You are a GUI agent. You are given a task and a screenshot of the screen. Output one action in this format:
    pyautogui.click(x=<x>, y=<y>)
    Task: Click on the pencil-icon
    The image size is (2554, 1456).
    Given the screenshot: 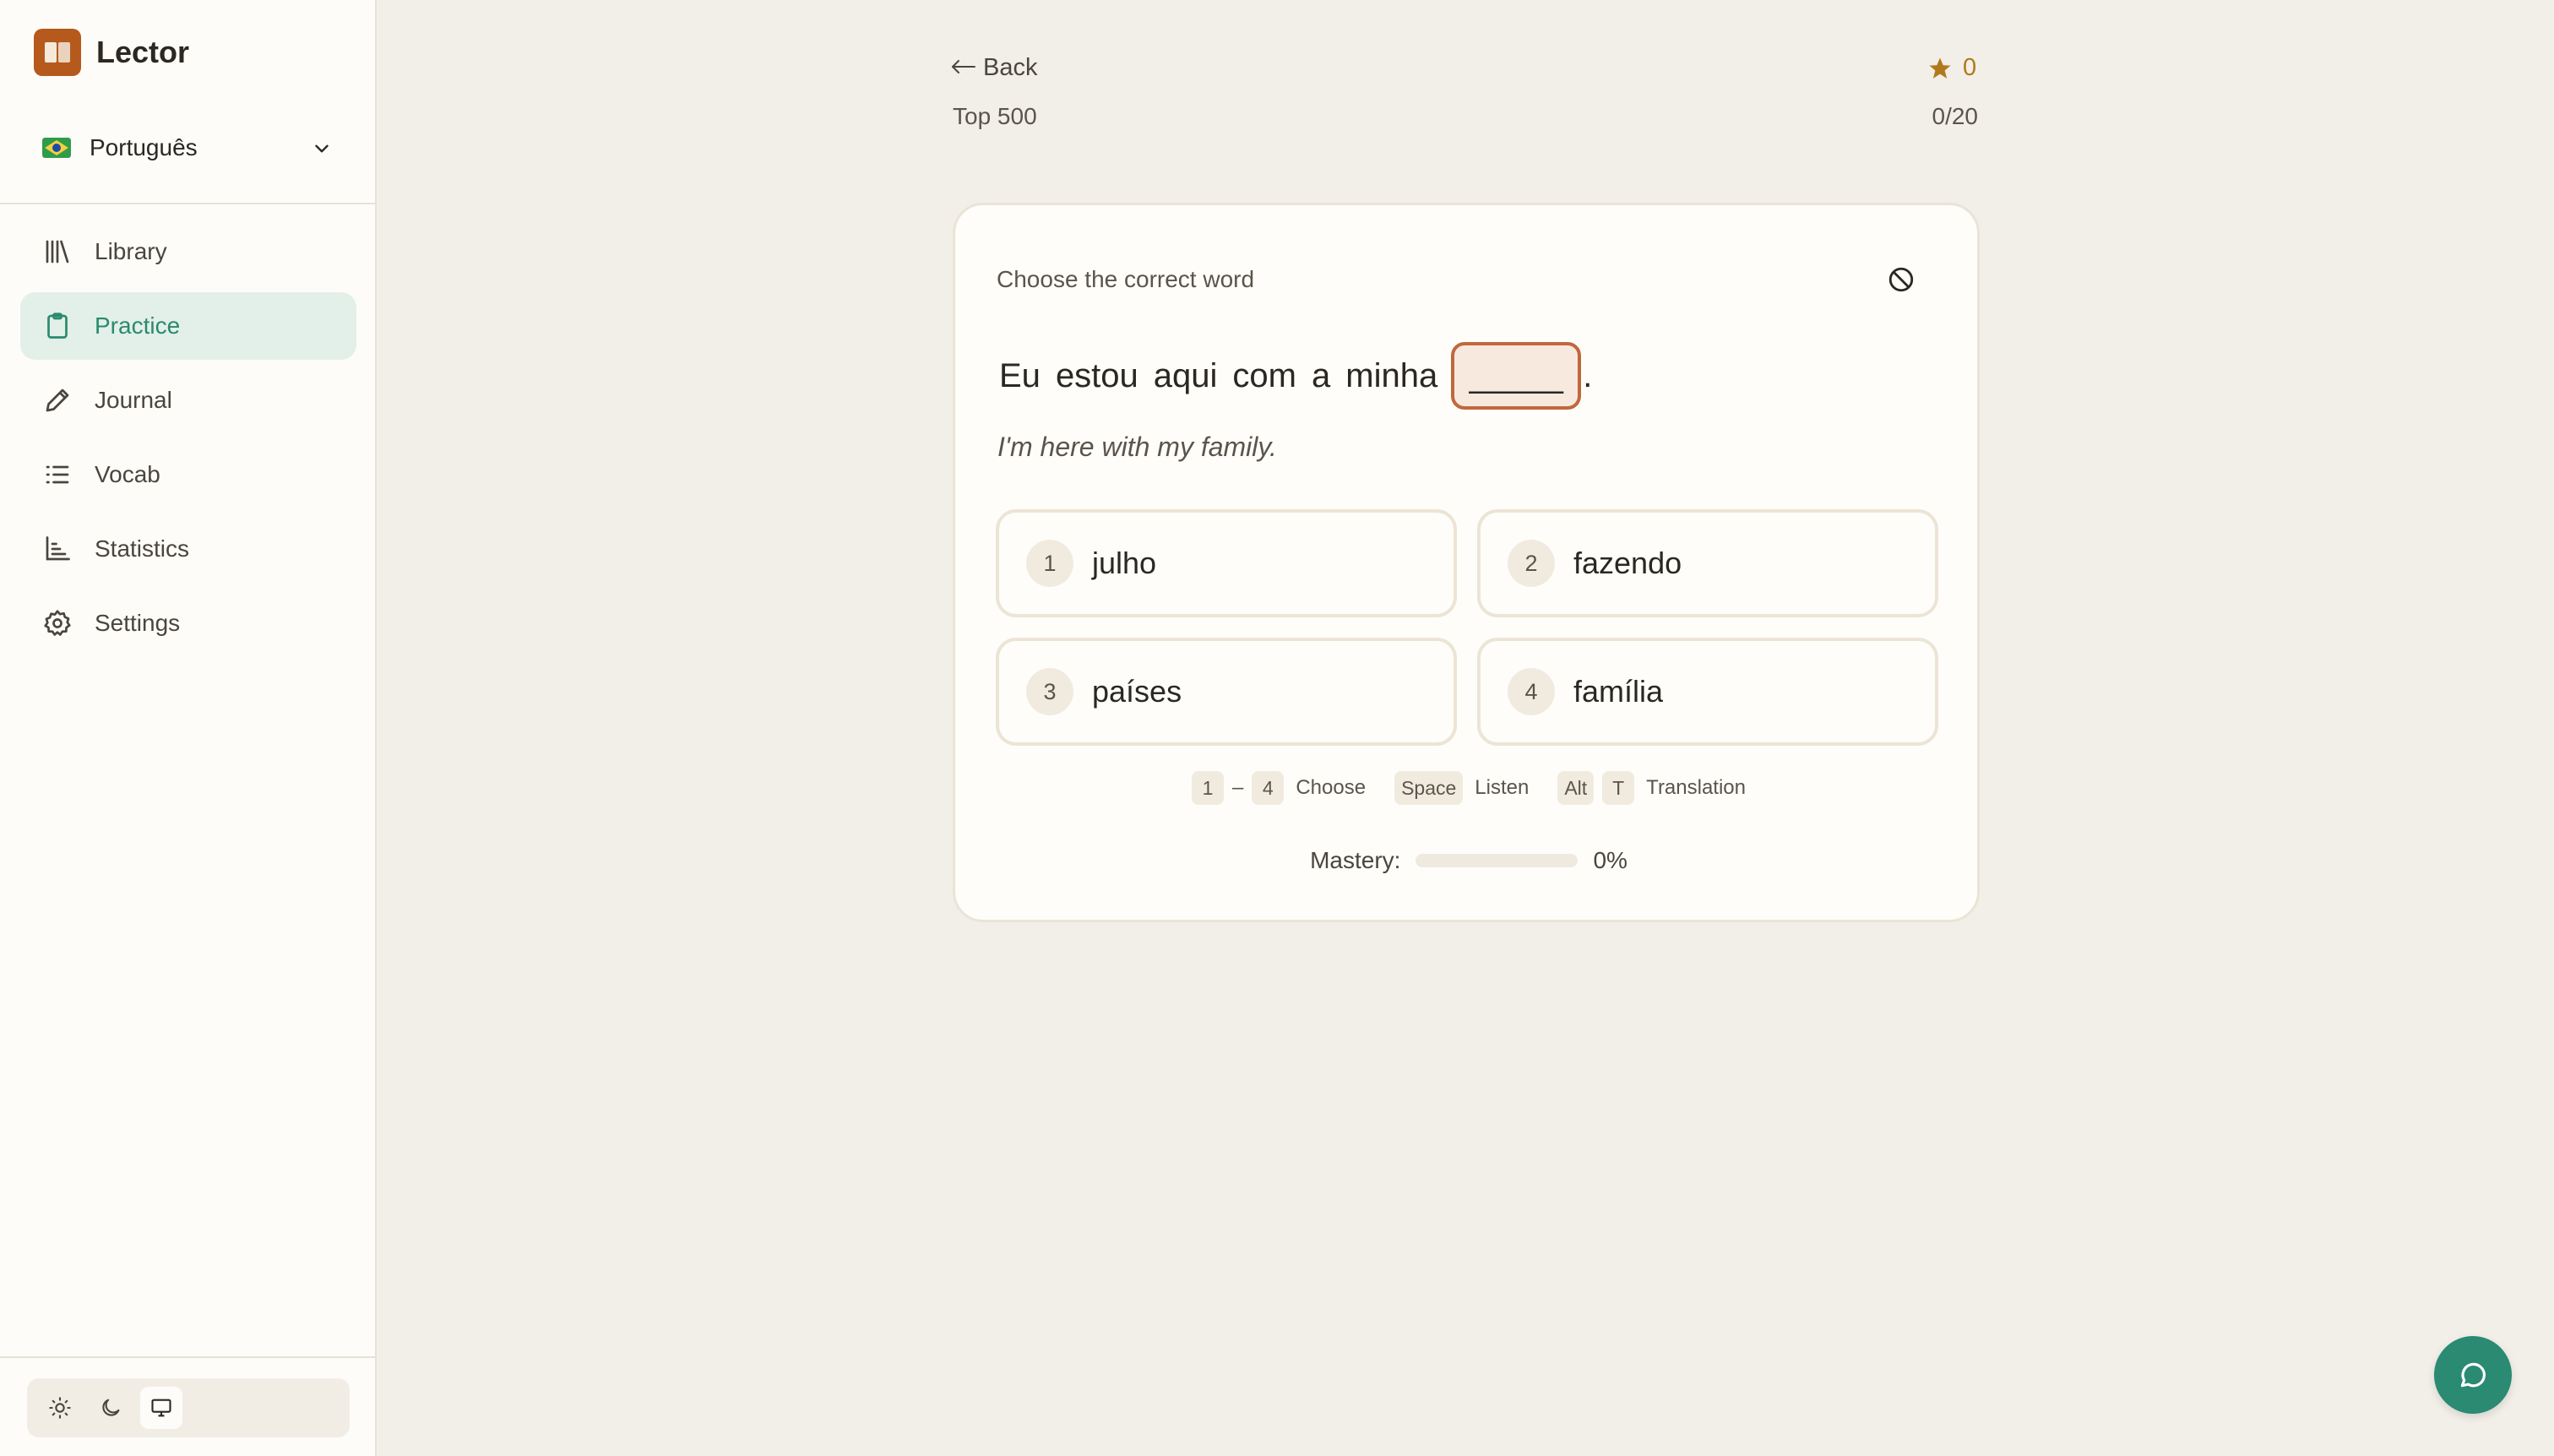 What is the action you would take?
    pyautogui.click(x=57, y=400)
    